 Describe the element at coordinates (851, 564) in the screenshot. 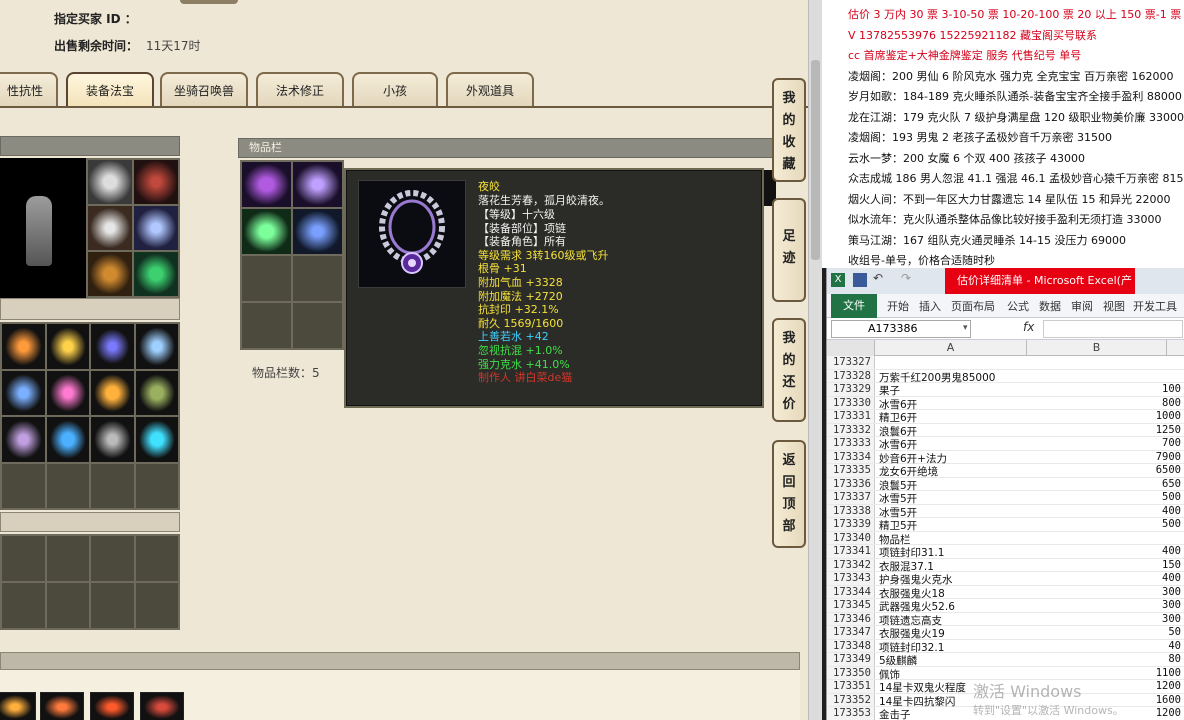

I see `row-number: 173342` at that location.